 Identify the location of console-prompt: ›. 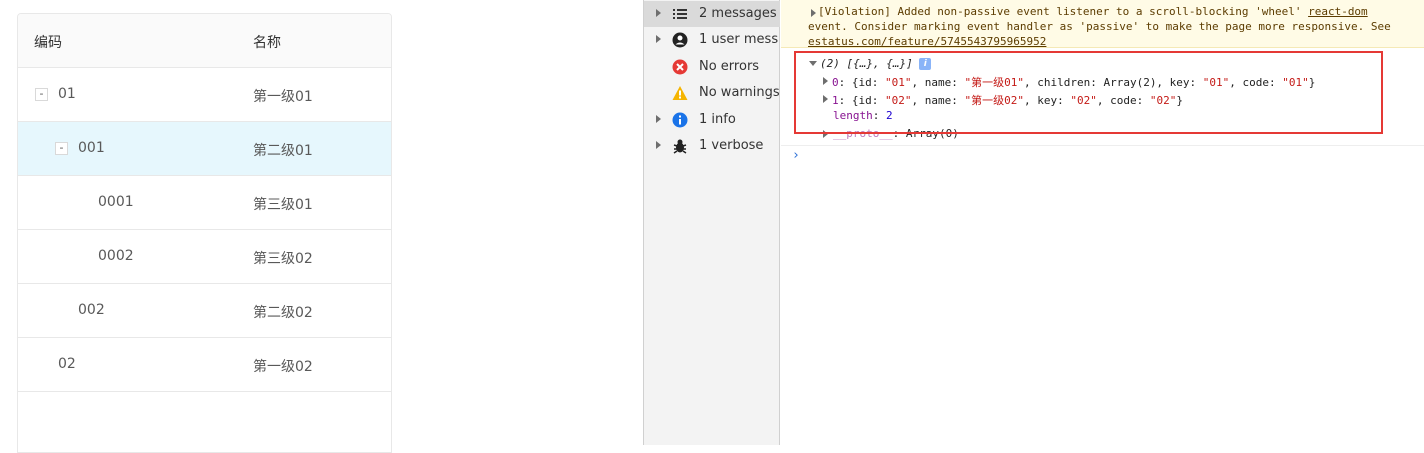
(796, 155).